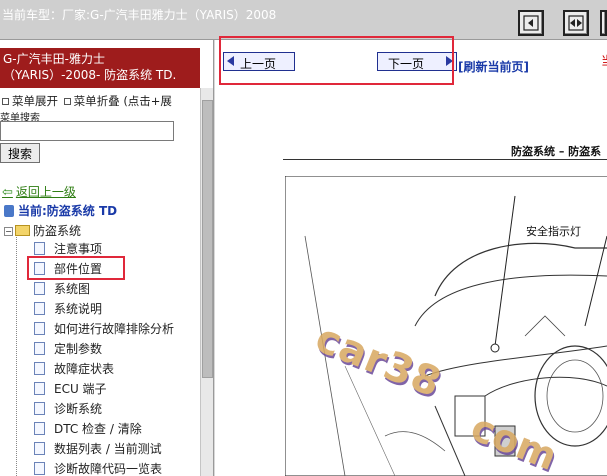 Image resolution: width=607 pixels, height=476 pixels. I want to click on tree-item: 如何进行故障排除分析, so click(123, 329).